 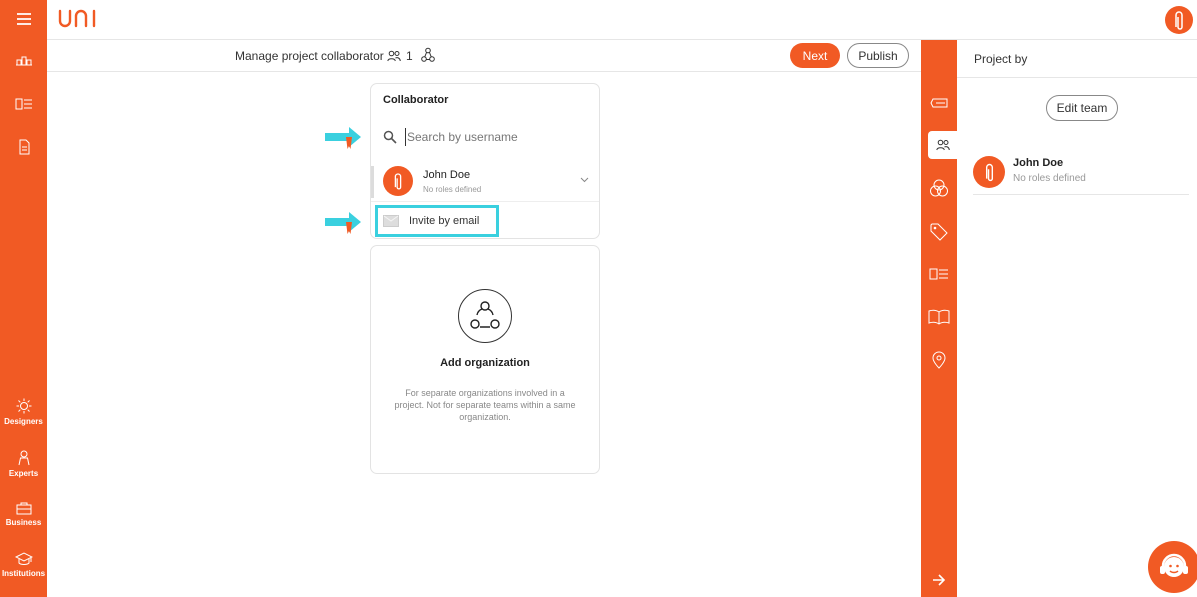 I want to click on panel-title: Project by, so click(x=1001, y=59).